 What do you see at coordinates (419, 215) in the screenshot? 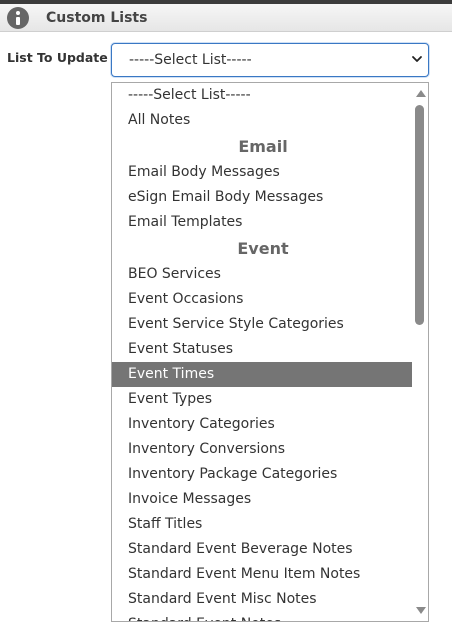
I see `scroll-thumb` at bounding box center [419, 215].